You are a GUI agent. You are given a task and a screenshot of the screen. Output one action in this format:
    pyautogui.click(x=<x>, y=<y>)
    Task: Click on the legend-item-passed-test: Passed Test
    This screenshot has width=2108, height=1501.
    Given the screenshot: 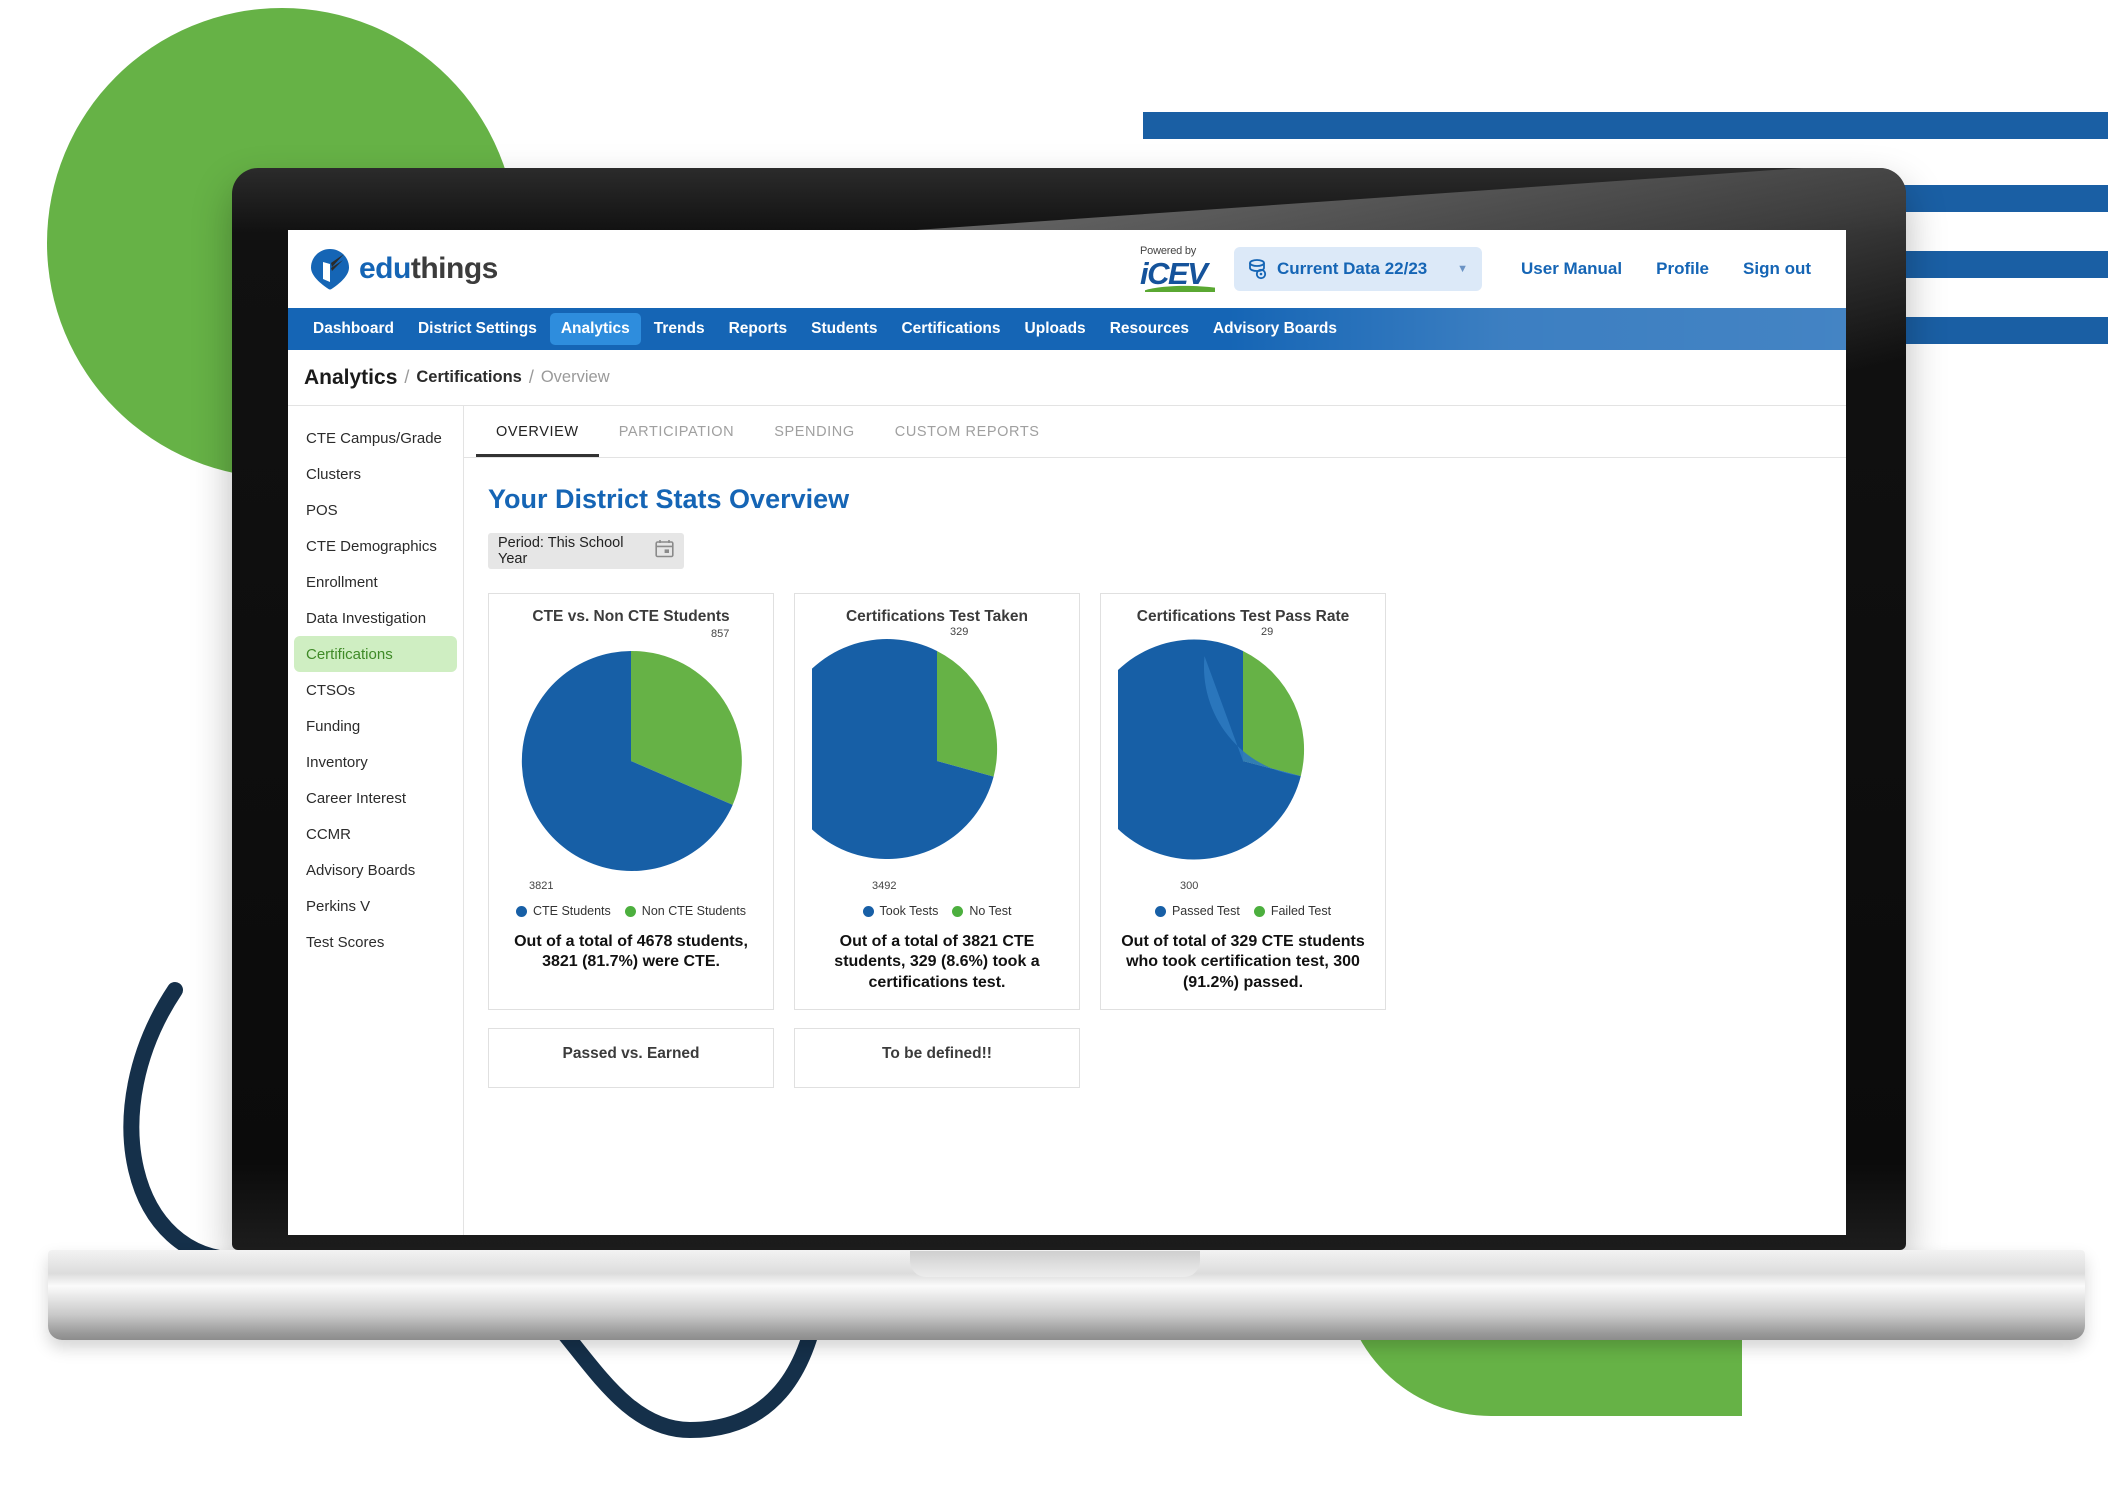 What is the action you would take?
    pyautogui.click(x=1197, y=911)
    